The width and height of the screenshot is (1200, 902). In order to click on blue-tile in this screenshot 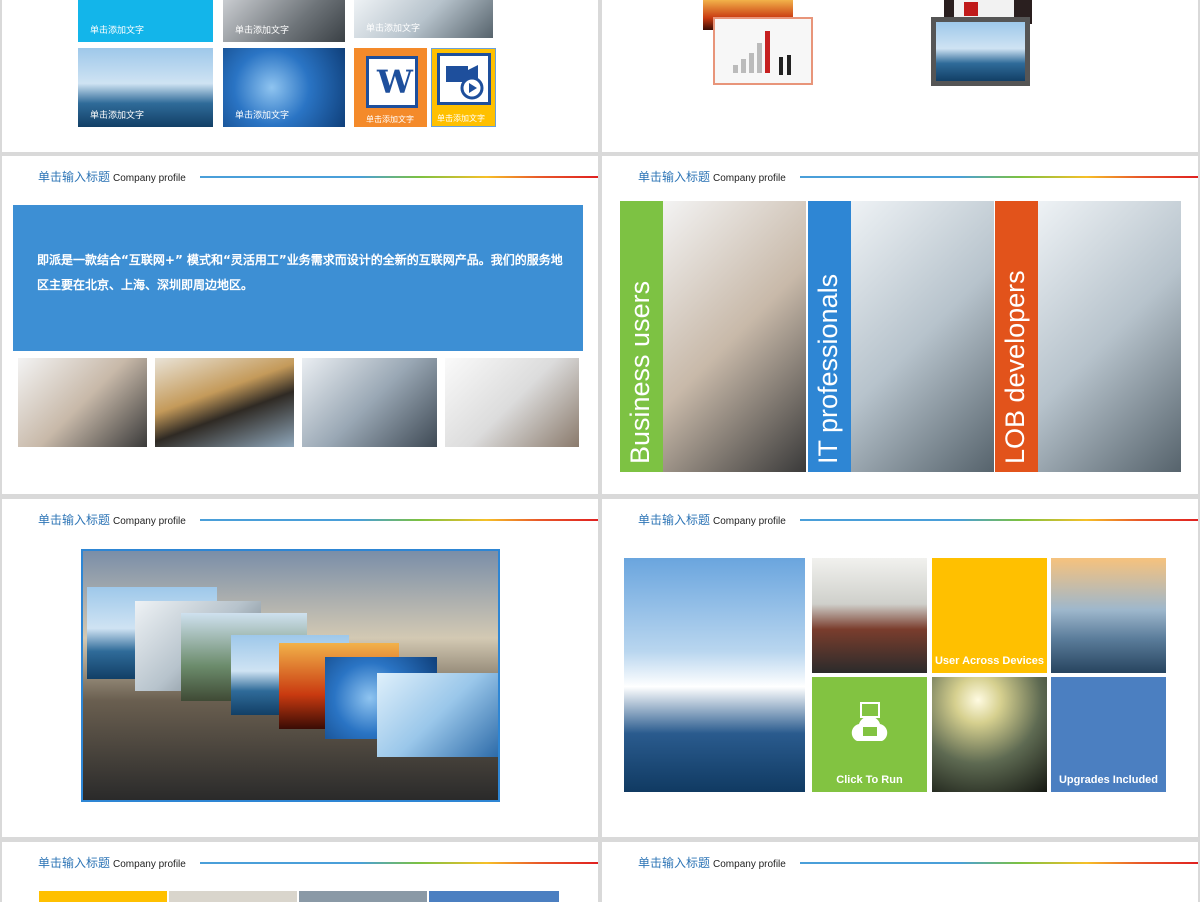, I will do `click(494, 896)`.